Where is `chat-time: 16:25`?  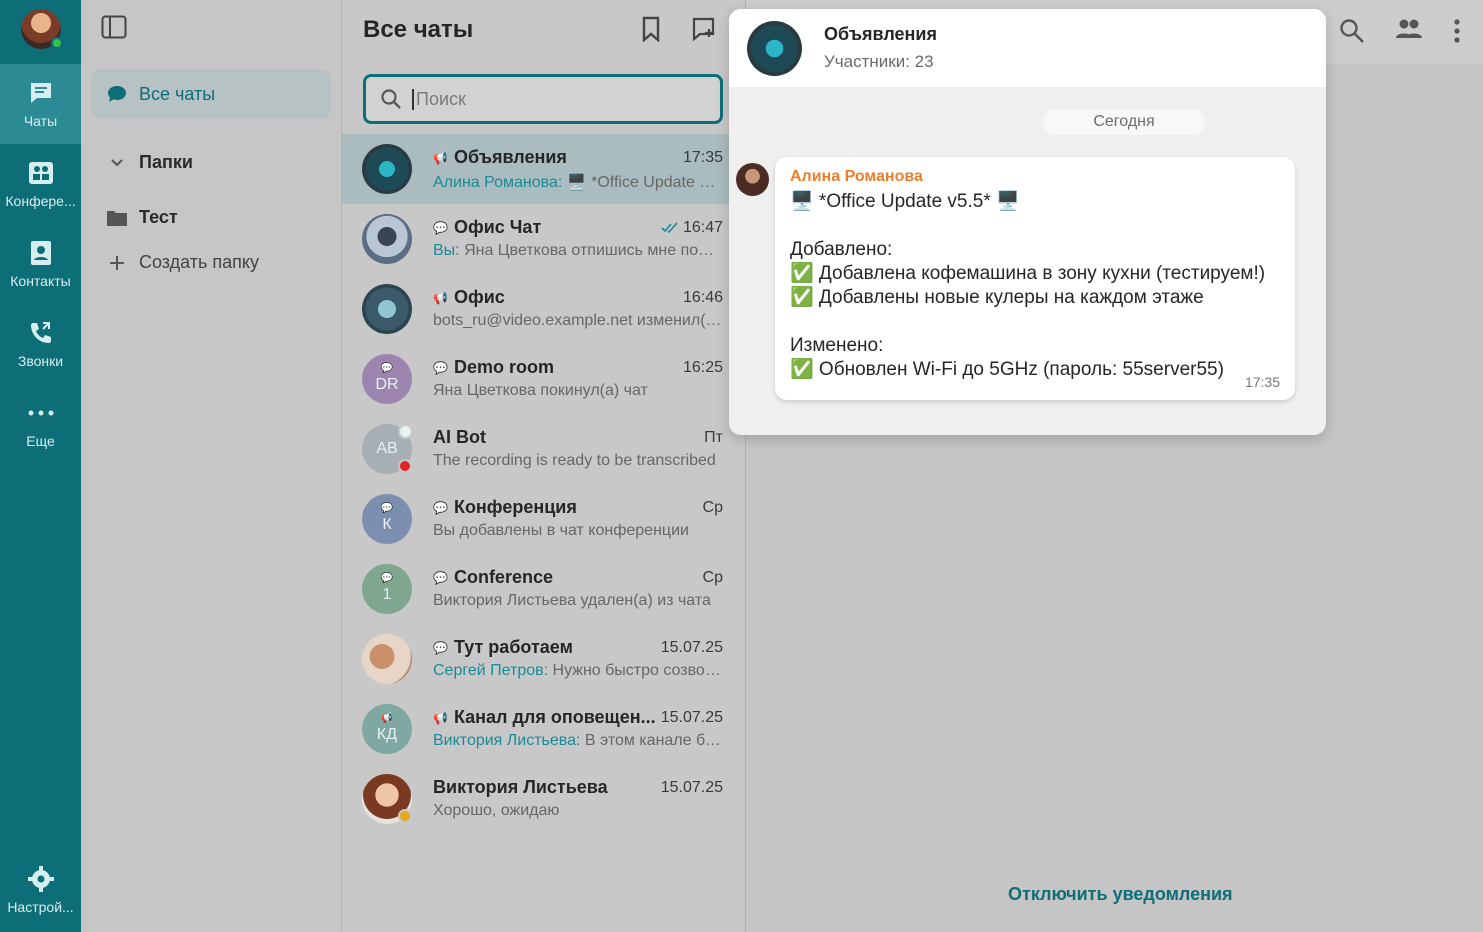 chat-time: 16:25 is located at coordinates (702, 367).